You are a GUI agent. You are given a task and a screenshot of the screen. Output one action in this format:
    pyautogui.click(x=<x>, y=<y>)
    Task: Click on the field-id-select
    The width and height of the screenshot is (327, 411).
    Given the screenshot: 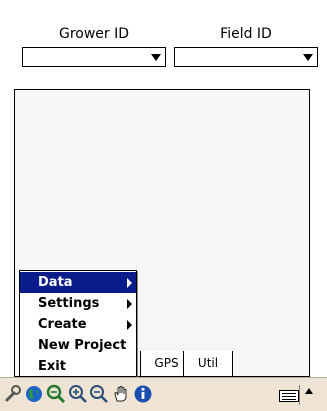 What is the action you would take?
    pyautogui.click(x=246, y=57)
    